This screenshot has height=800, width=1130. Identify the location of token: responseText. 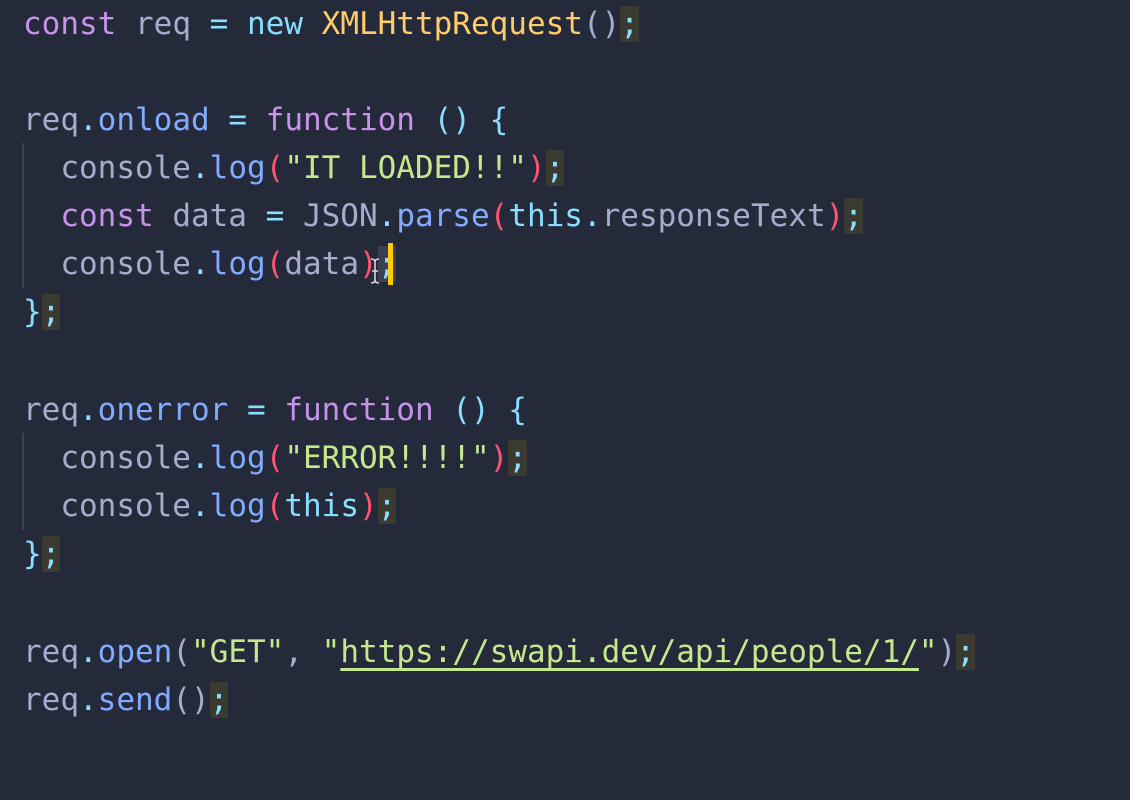
(713, 216).